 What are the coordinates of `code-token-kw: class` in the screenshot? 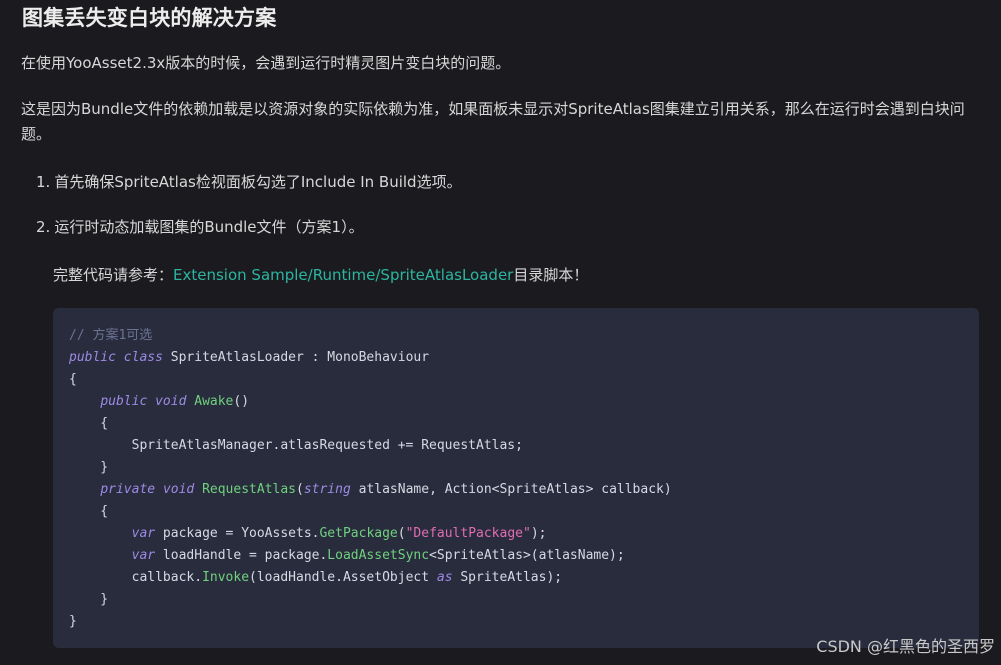 It's located at (143, 357).